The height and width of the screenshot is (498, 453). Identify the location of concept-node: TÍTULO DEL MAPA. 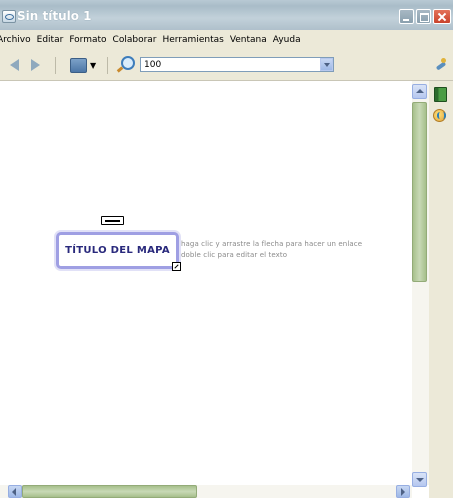
(117, 250).